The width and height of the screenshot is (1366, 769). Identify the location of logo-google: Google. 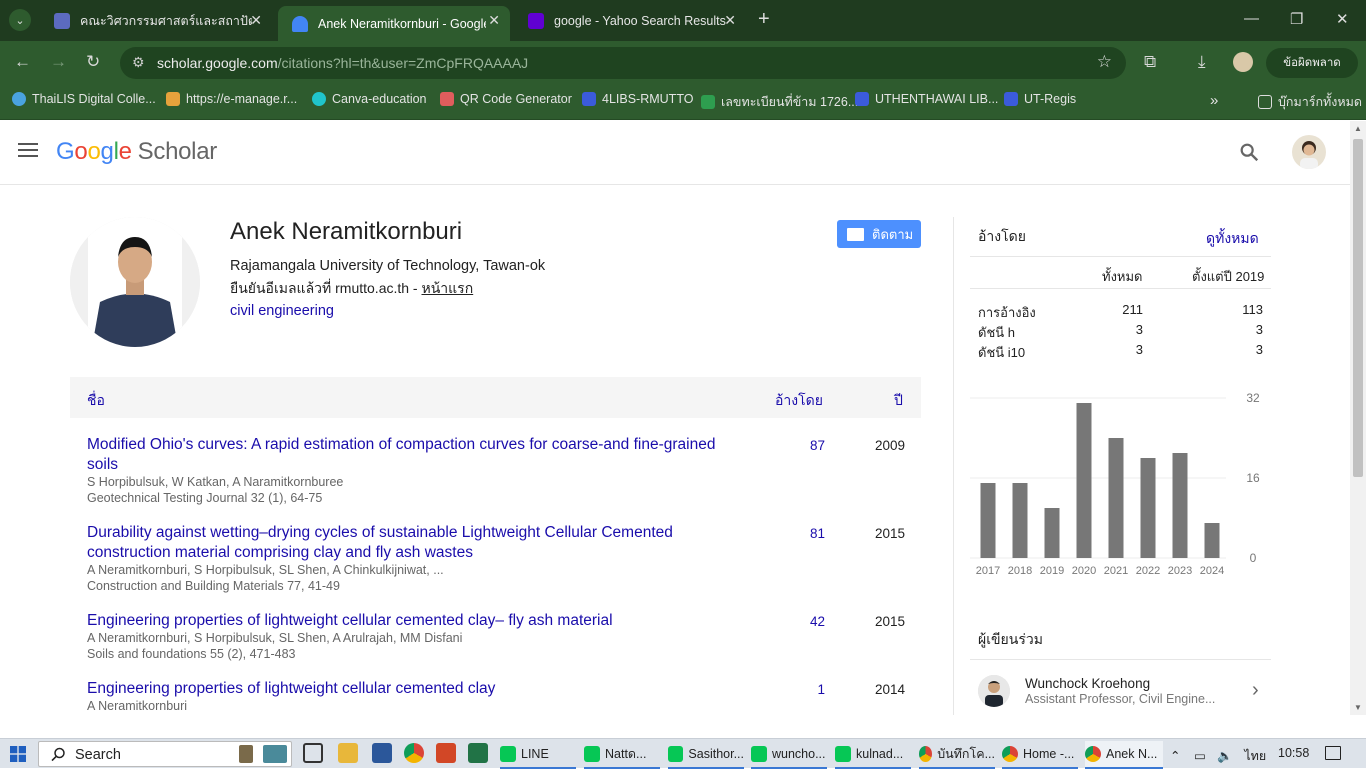
(94, 151).